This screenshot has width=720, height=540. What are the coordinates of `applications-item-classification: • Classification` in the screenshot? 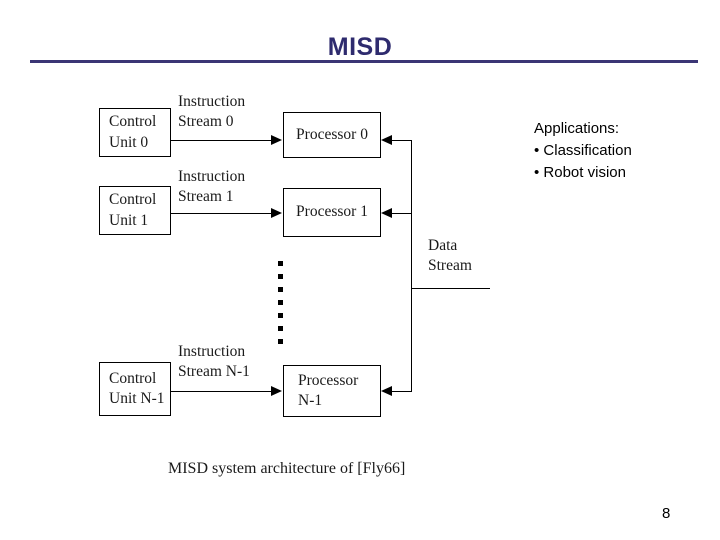 It's located at (583, 150).